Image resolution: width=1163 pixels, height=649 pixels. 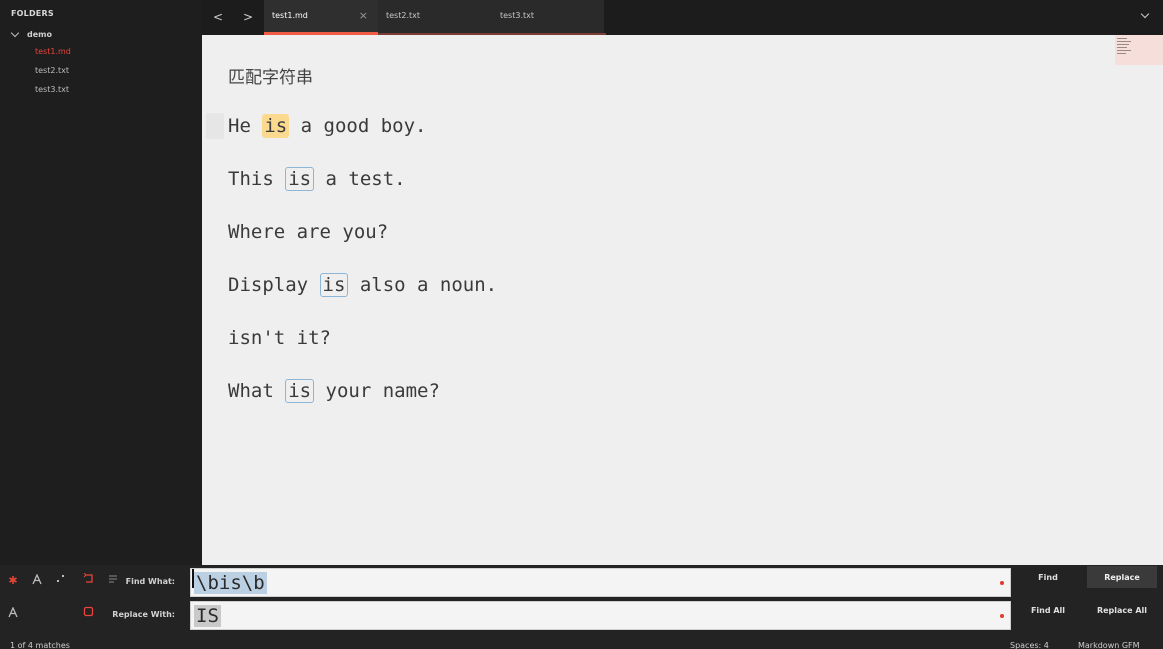 I want to click on syntax-status: Markdown GFM, so click(x=1109, y=645).